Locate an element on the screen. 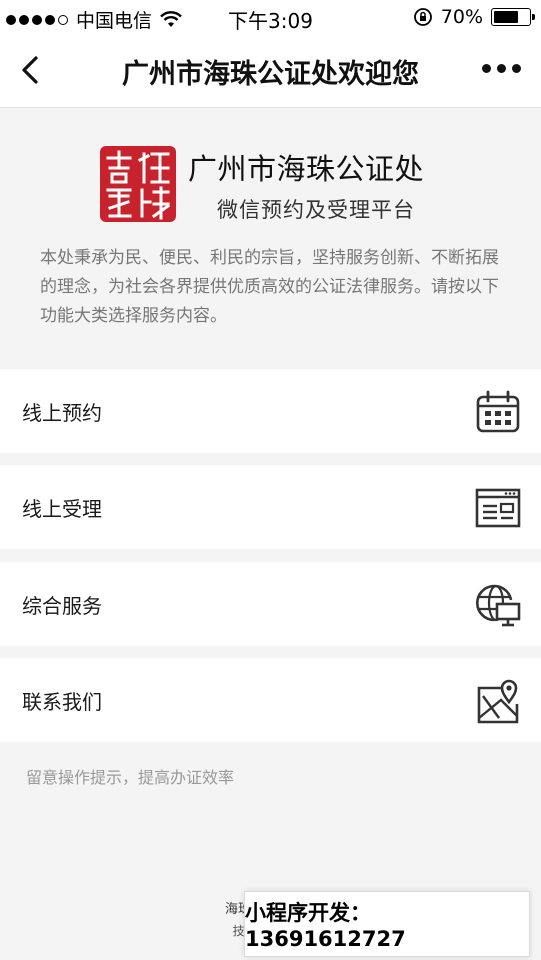 The width and height of the screenshot is (541, 960). nav-bar: 广州市海珠公证处欢迎您 is located at coordinates (270, 71).